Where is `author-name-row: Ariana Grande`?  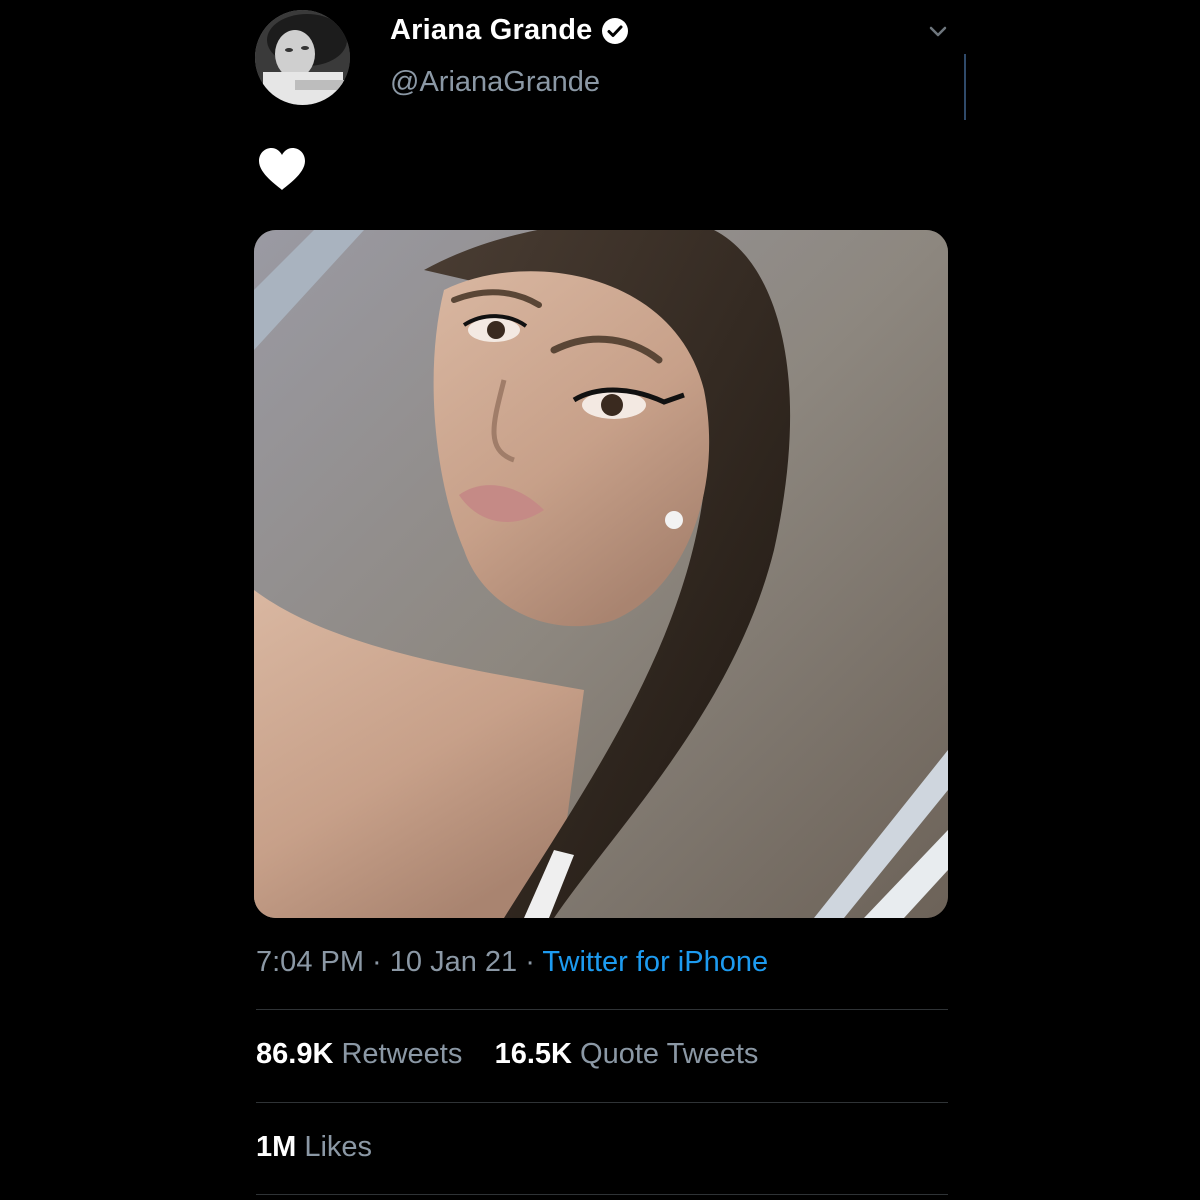 author-name-row: Ariana Grande is located at coordinates (510, 30).